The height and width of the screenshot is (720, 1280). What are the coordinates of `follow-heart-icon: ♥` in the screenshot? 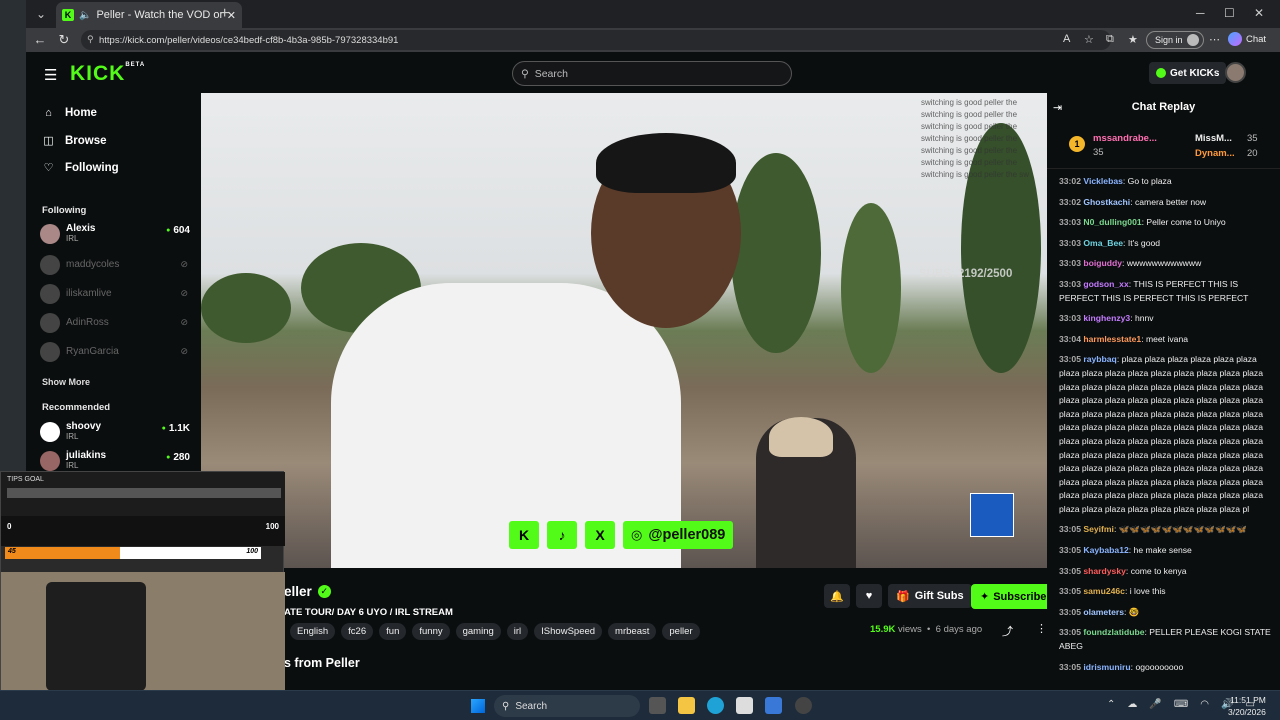 It's located at (869, 596).